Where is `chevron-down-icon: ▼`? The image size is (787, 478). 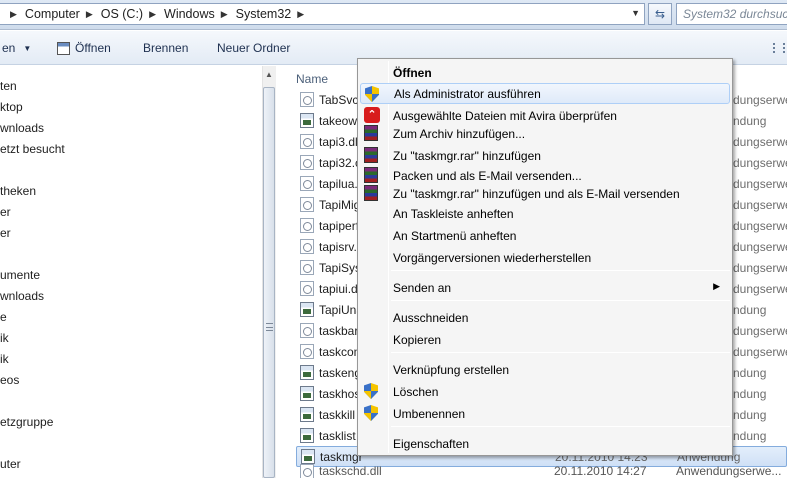
chevron-down-icon: ▼ is located at coordinates (635, 13).